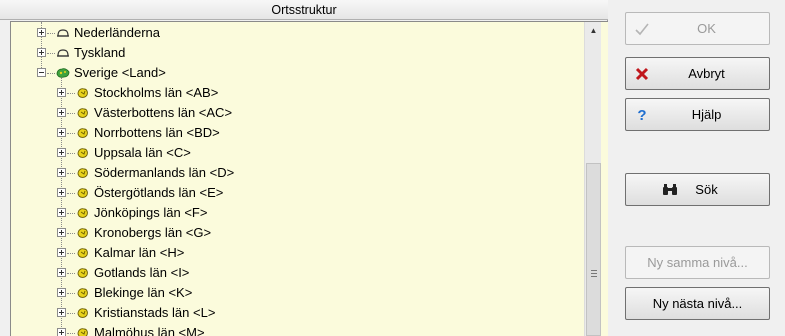 This screenshot has width=785, height=336. I want to click on tree-node-label: Jönköpings län <F>, so click(151, 212).